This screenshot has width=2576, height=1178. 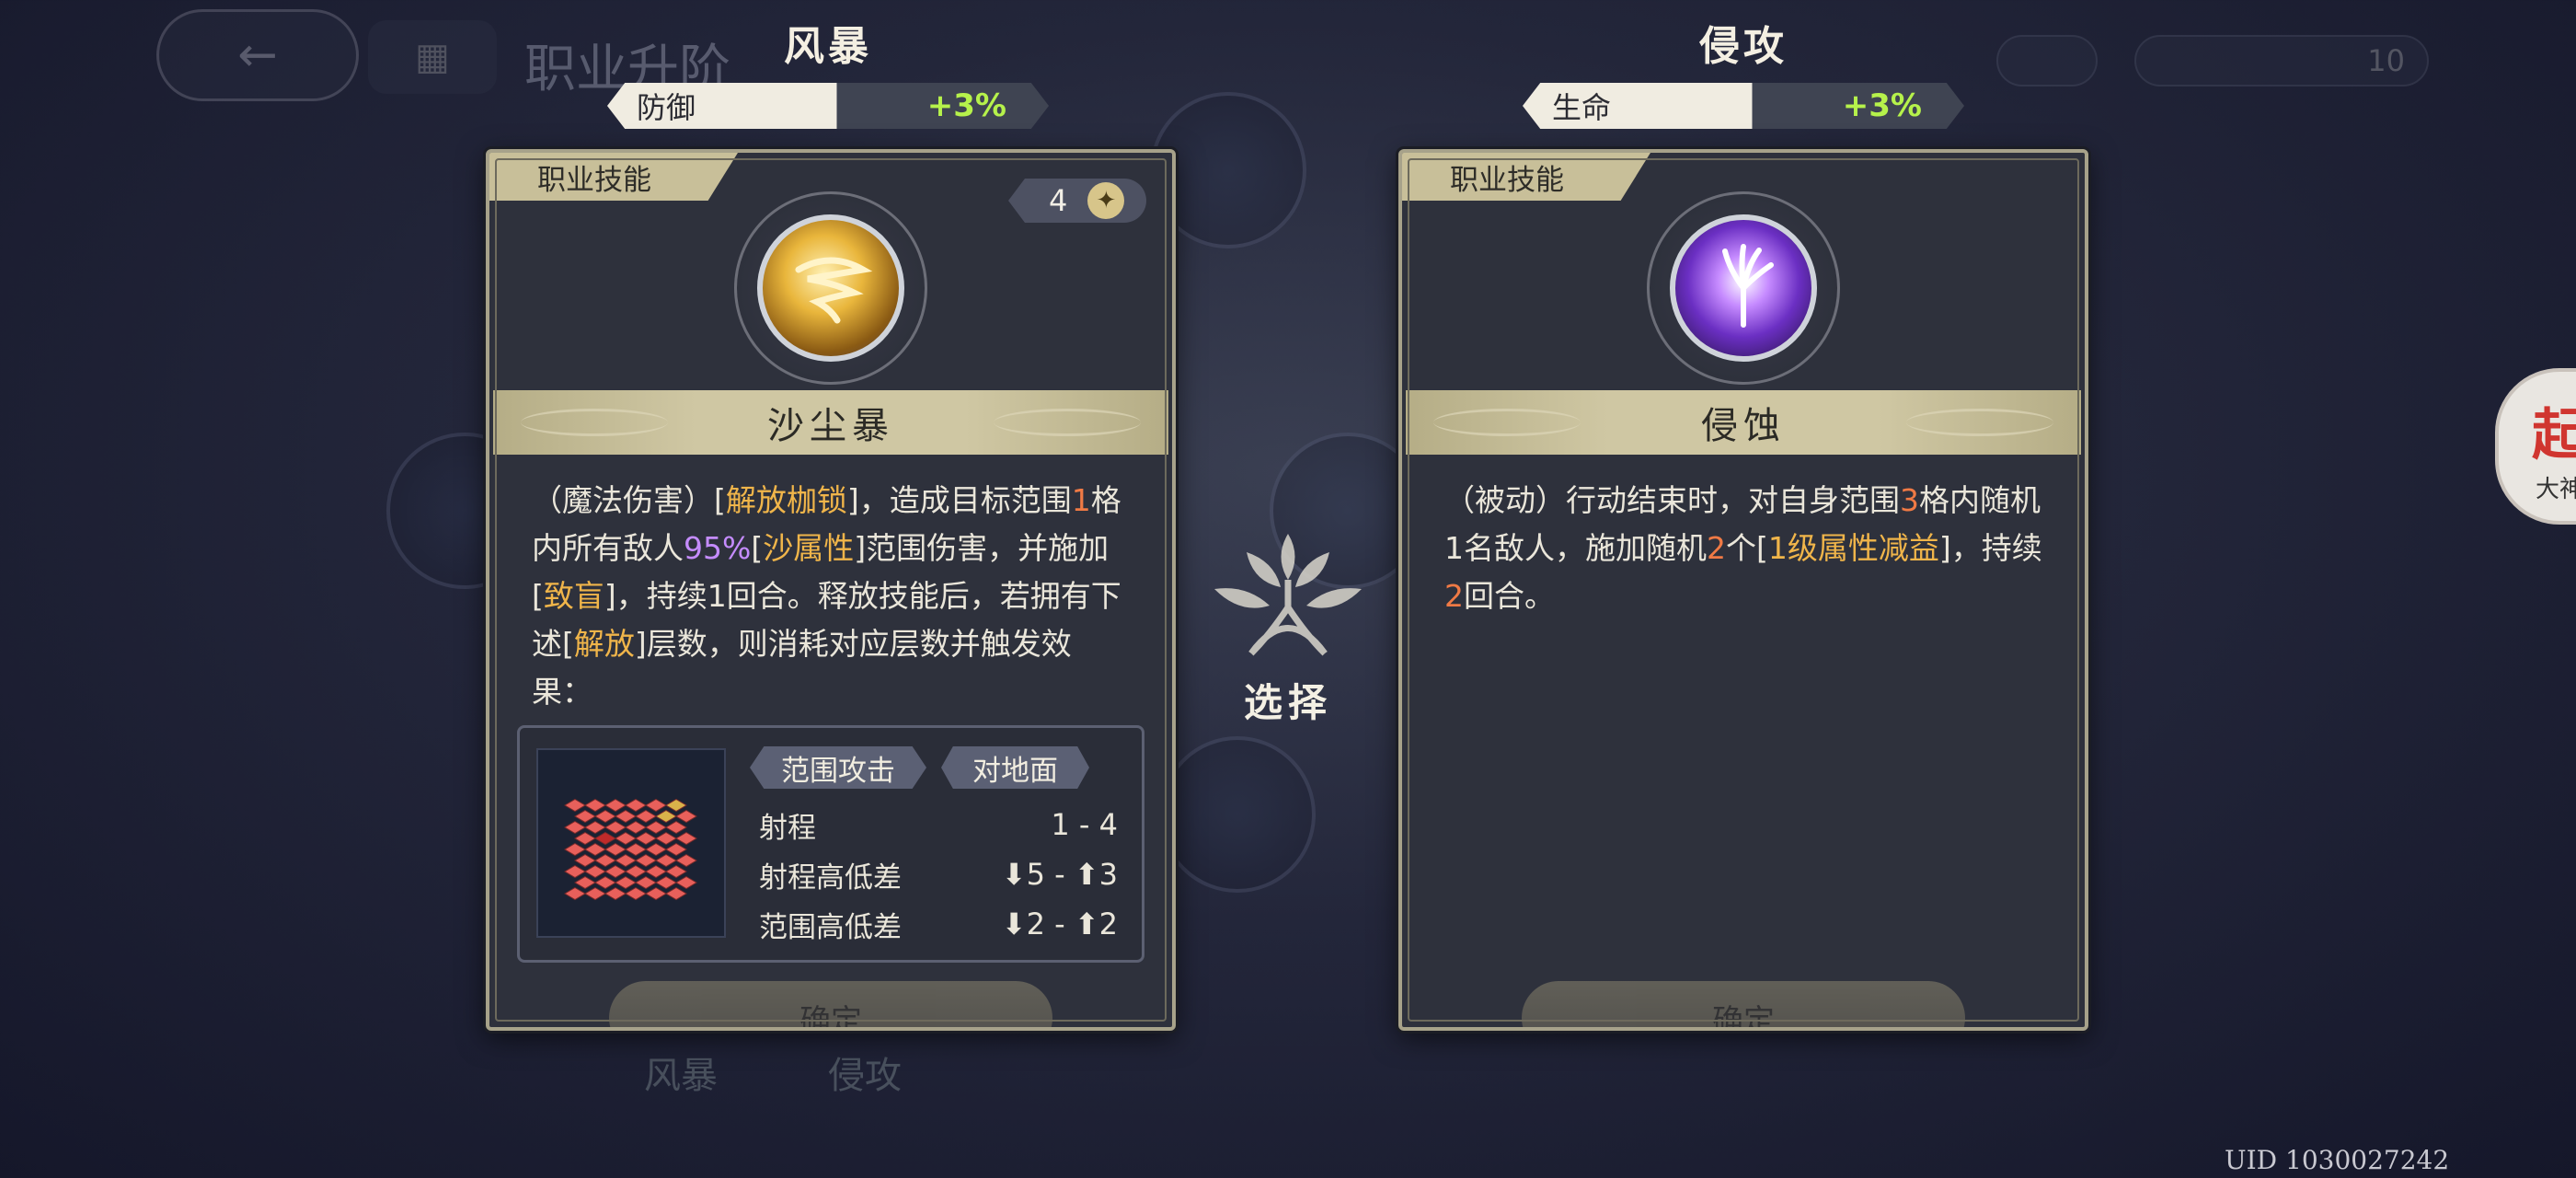 What do you see at coordinates (2337, 1160) in the screenshot?
I see `user-id: UID 1030027242` at bounding box center [2337, 1160].